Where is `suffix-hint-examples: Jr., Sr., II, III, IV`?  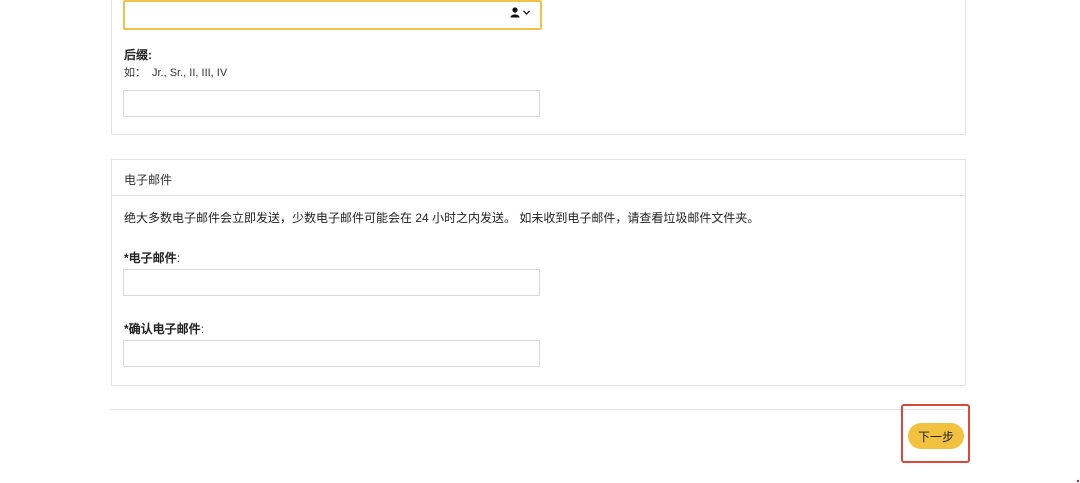
suffix-hint-examples: Jr., Sr., II, III, IV is located at coordinates (190, 73).